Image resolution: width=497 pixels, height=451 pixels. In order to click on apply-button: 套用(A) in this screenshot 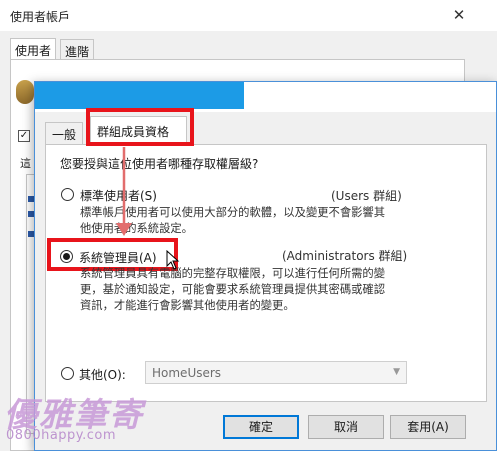, I will do `click(428, 427)`.